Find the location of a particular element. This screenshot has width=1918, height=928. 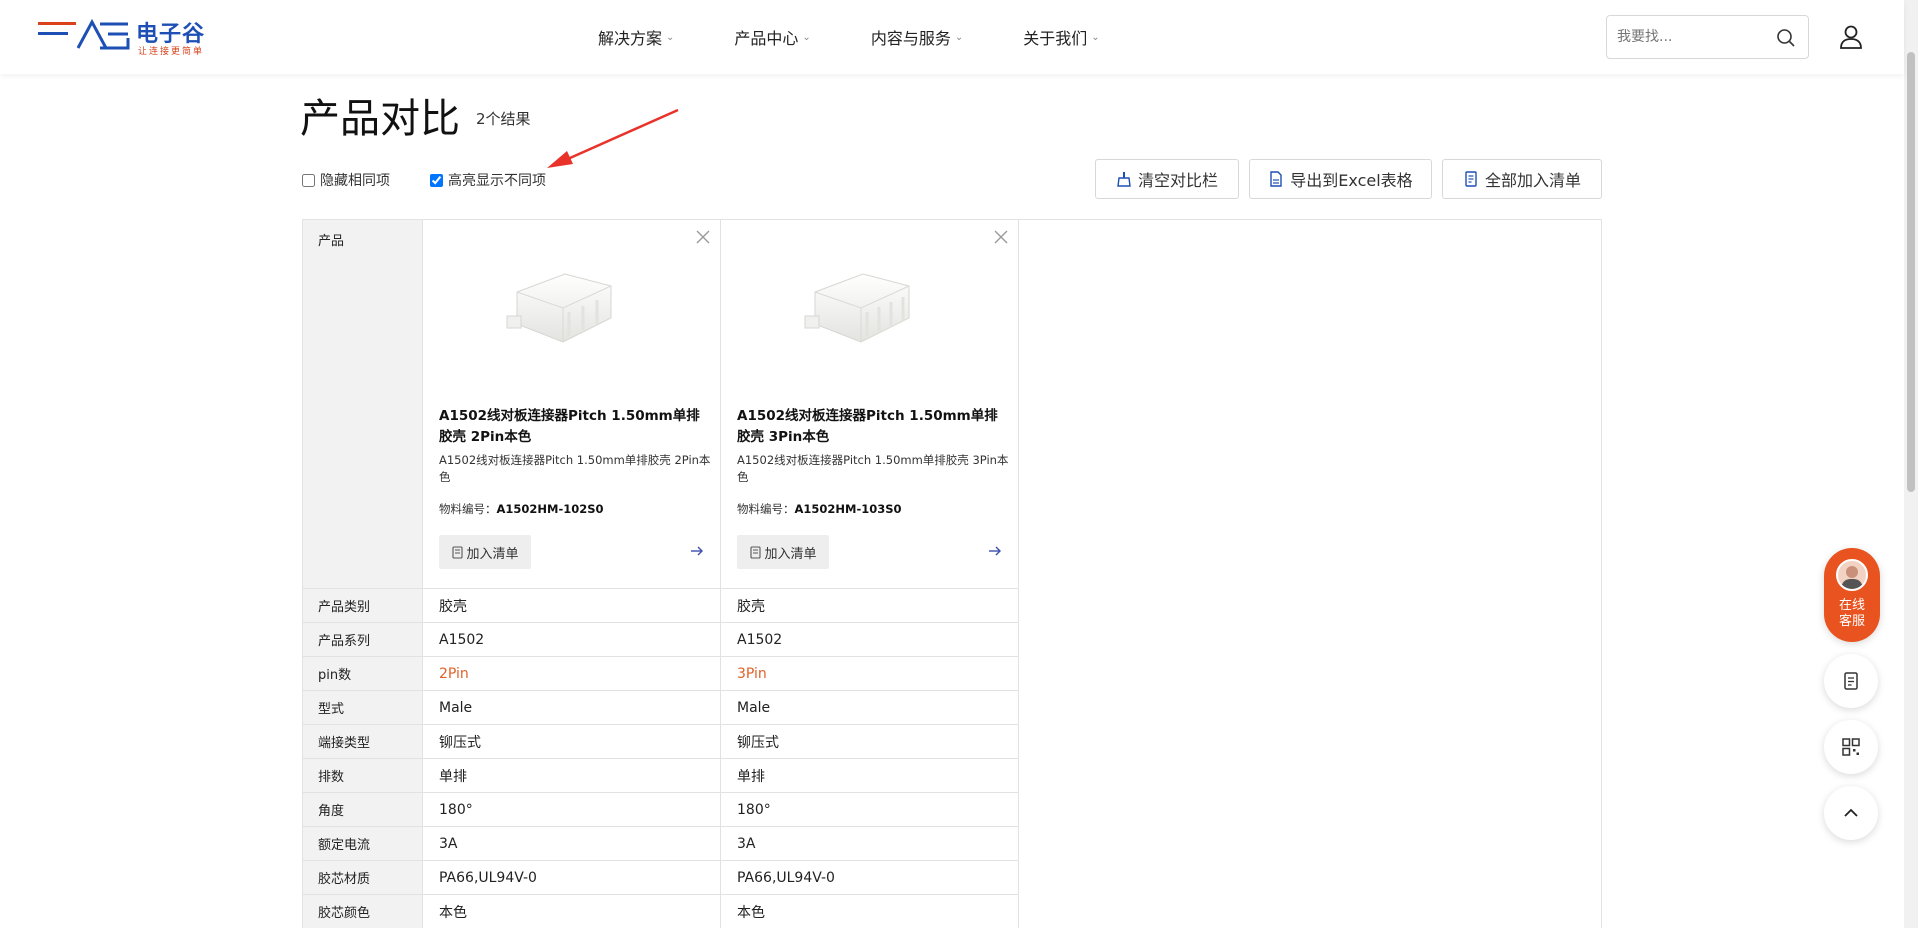

site-header: 电子谷 让连接更简单 解决方案 ⌄ 产品中心 ⌄ 内容与服务 ⌄ 关于我们 ⌄ is located at coordinates (952, 37).